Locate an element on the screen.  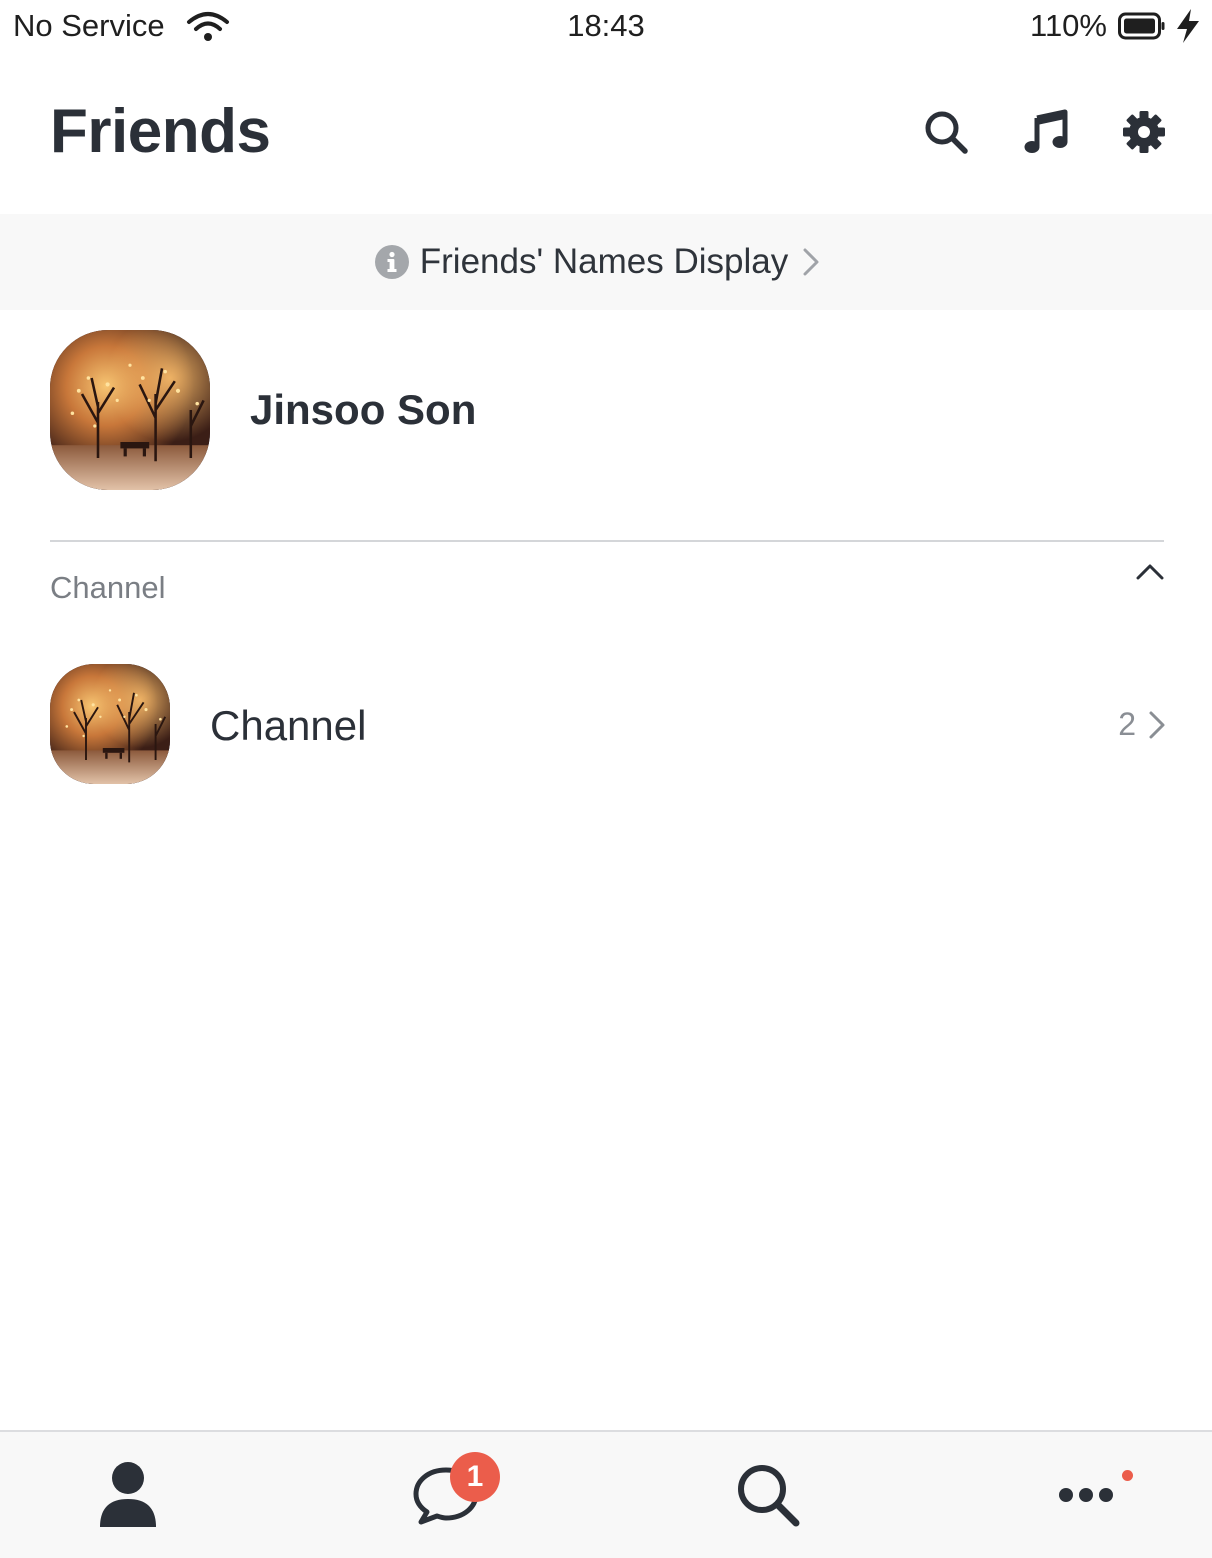
settings-button is located at coordinates (1144, 132).